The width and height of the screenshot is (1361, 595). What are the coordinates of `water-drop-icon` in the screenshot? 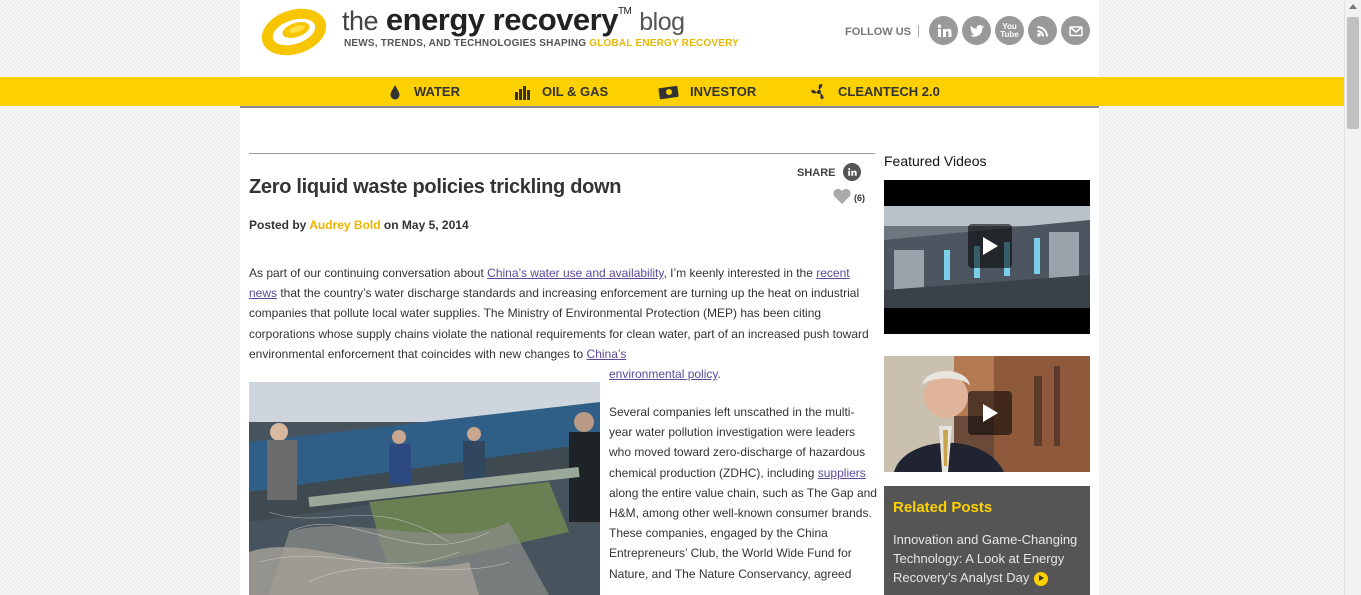 It's located at (395, 92).